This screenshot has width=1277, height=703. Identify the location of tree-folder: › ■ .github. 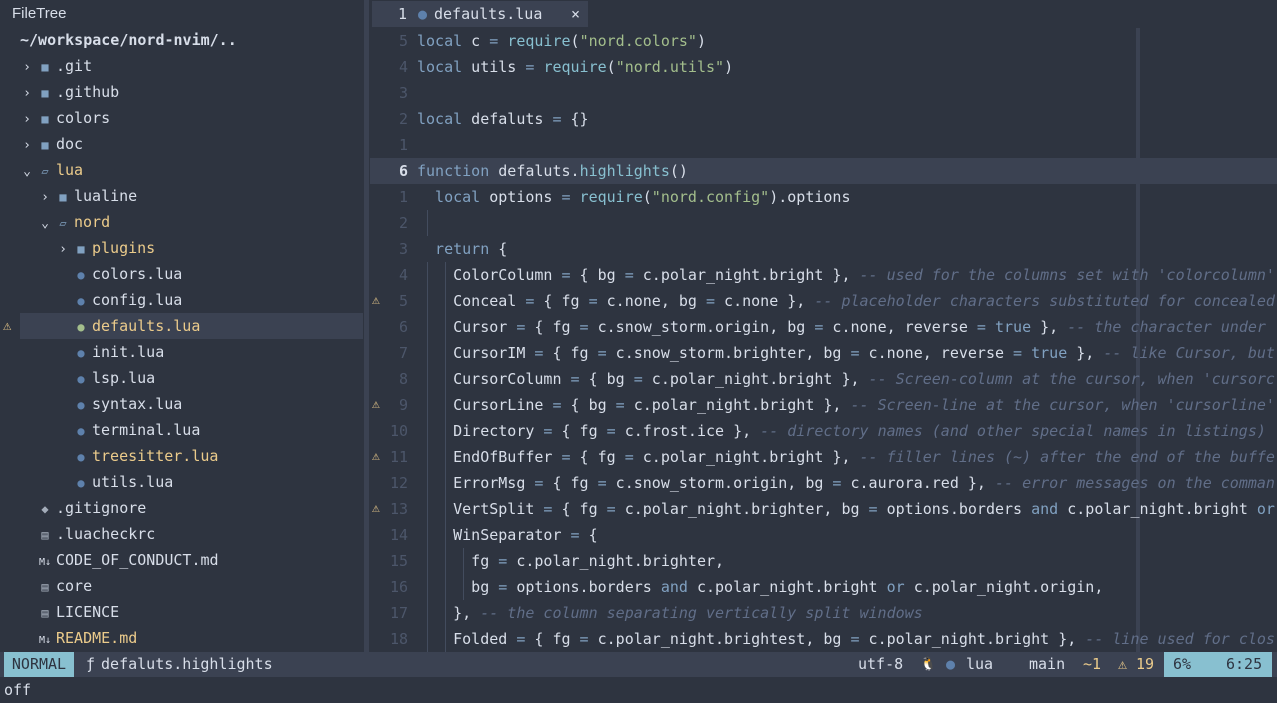
(191, 92).